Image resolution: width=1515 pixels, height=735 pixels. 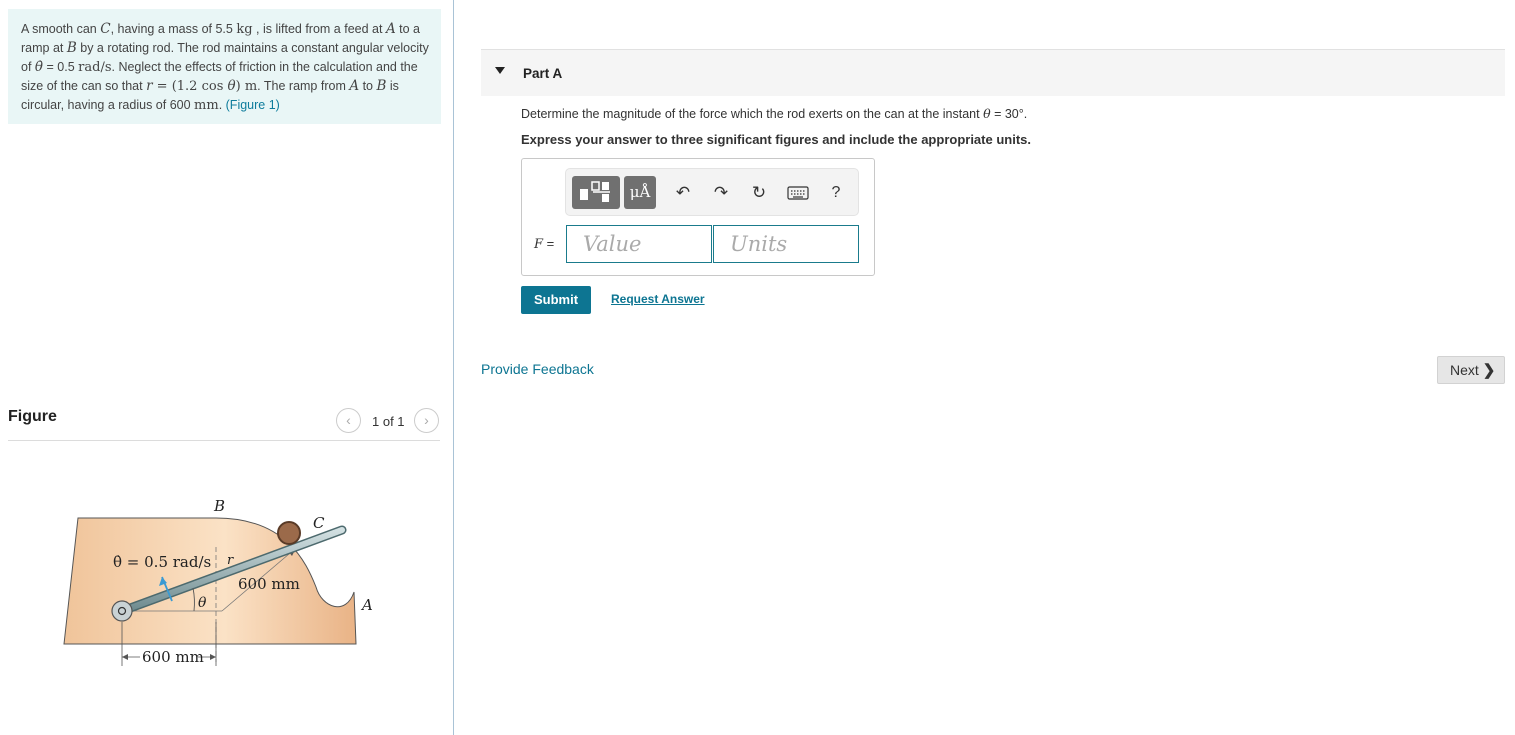 I want to click on part-title: Part A, so click(x=543, y=73).